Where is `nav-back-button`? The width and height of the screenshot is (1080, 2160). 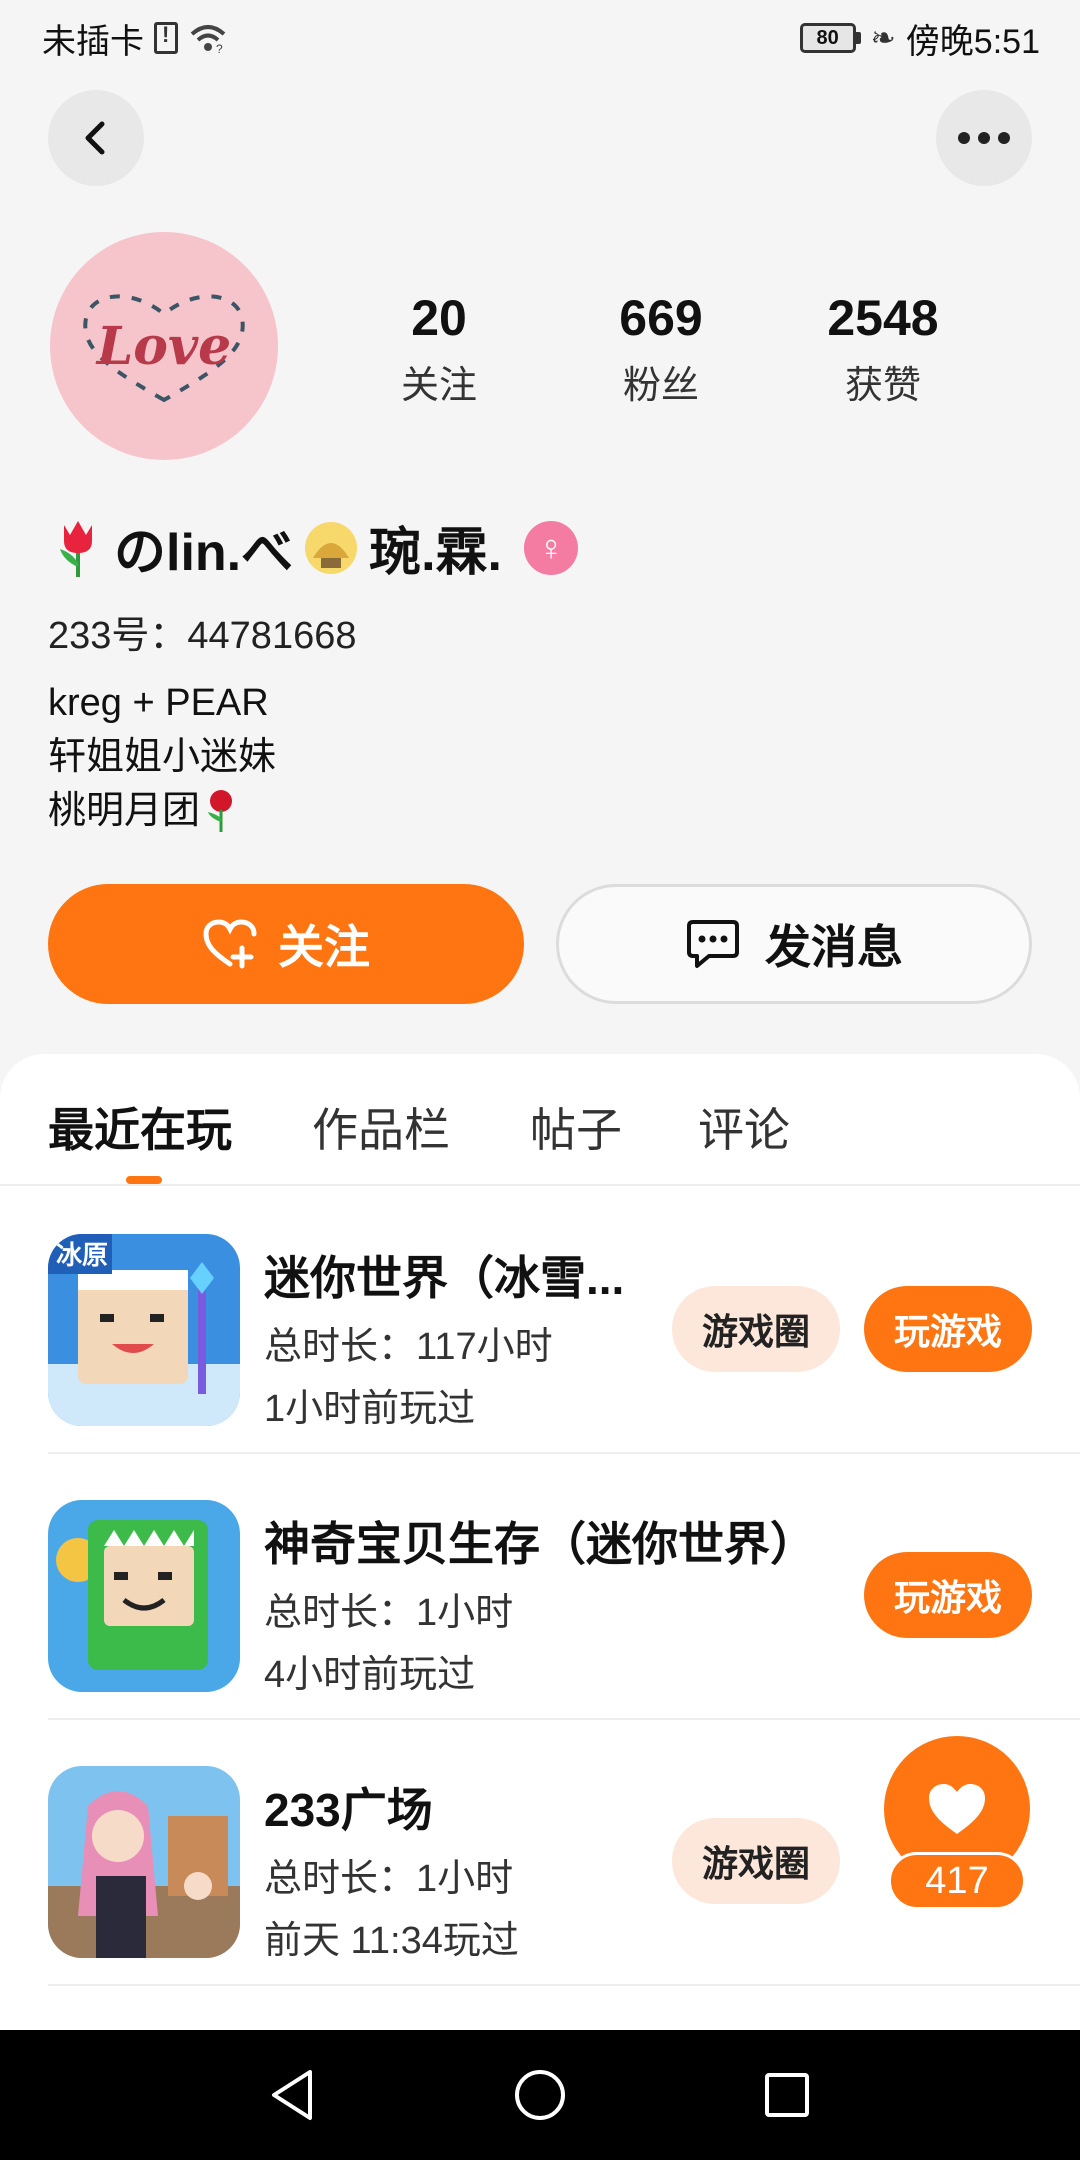 nav-back-button is located at coordinates (293, 2095).